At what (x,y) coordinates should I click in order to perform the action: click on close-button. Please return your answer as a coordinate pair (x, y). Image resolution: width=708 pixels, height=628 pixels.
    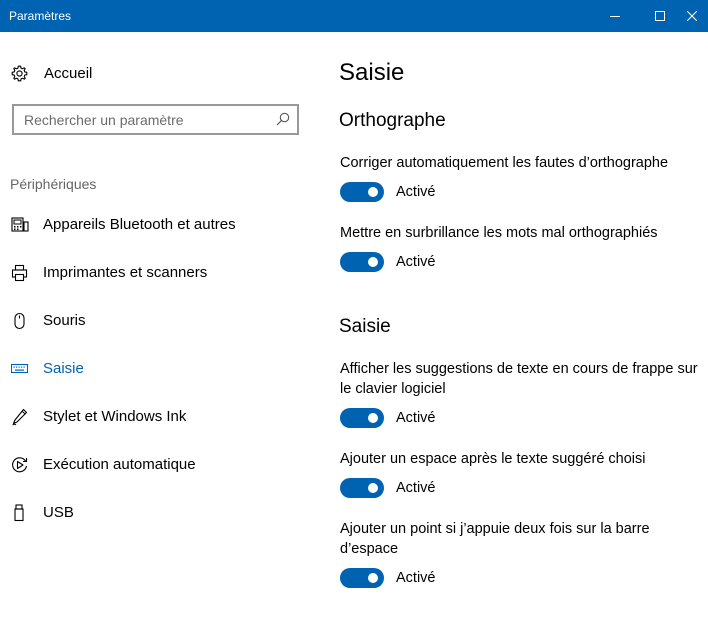
    Looking at the image, I should click on (695, 16).